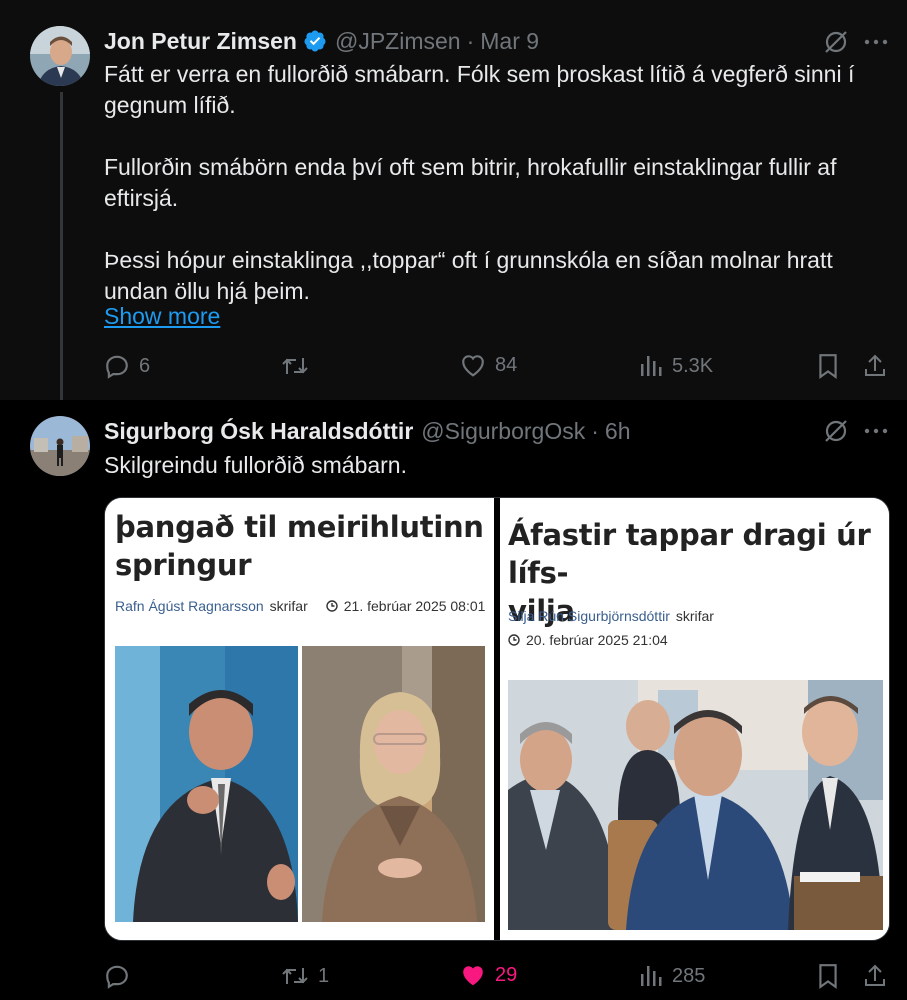 This screenshot has width=907, height=1000. Describe the element at coordinates (60, 56) in the screenshot. I see `avatar-jpzimsen` at that location.